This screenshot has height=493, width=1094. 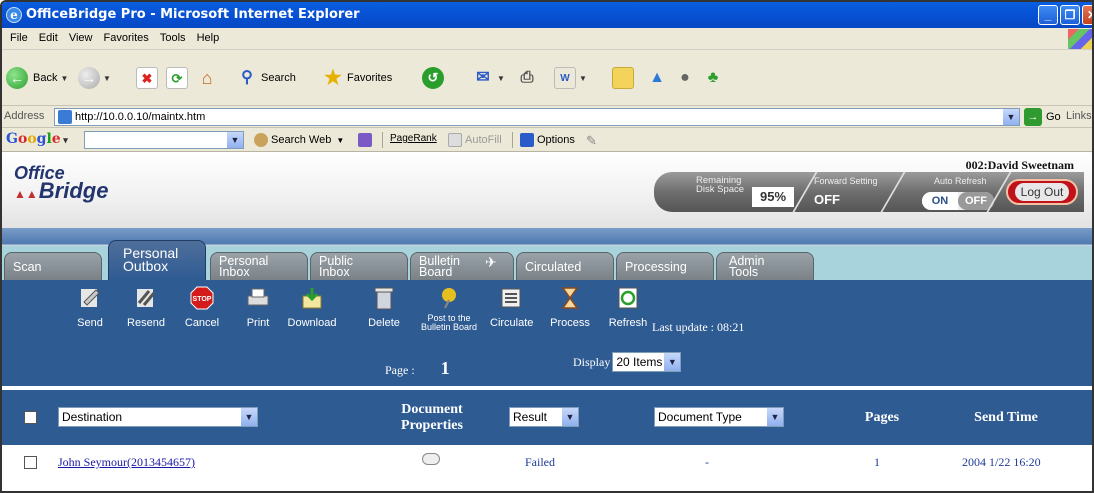 I want to click on print-button: Print, so click(x=258, y=307).